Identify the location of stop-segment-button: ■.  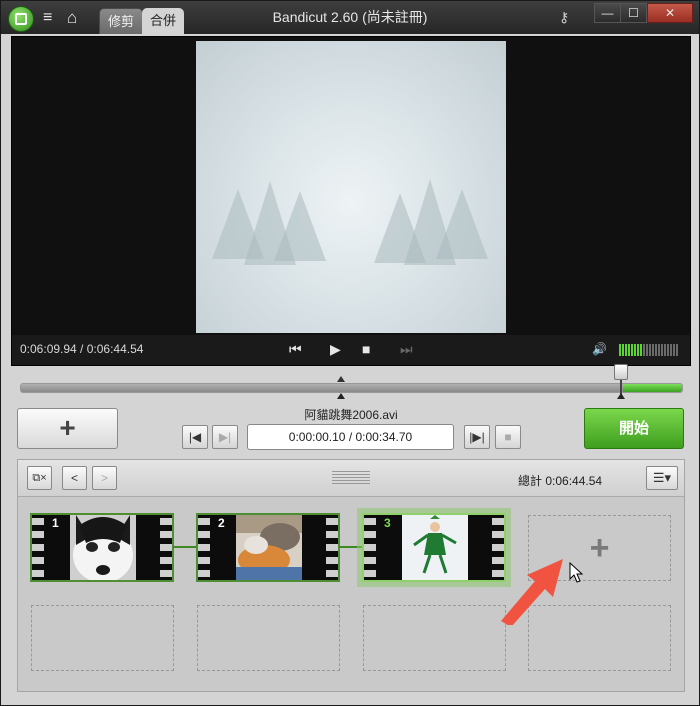
(508, 437).